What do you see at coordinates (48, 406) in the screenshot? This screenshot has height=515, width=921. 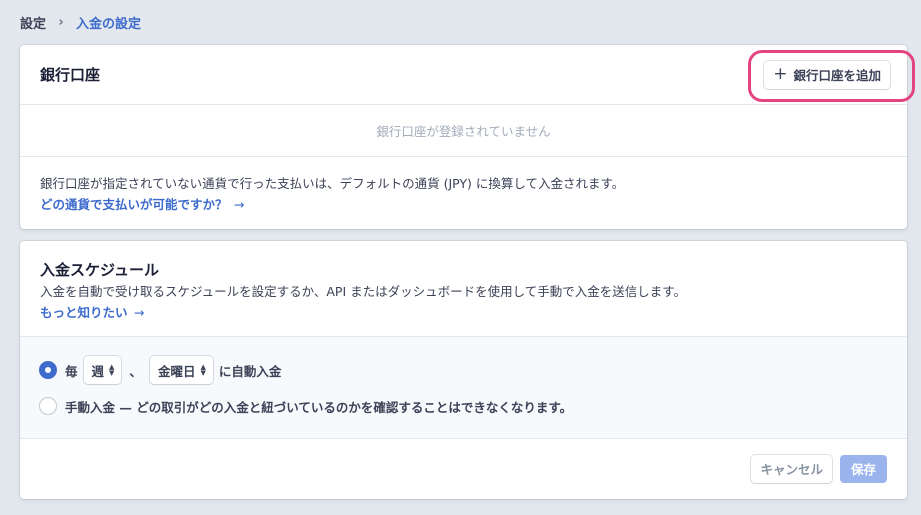 I see `manual-payout-radio` at bounding box center [48, 406].